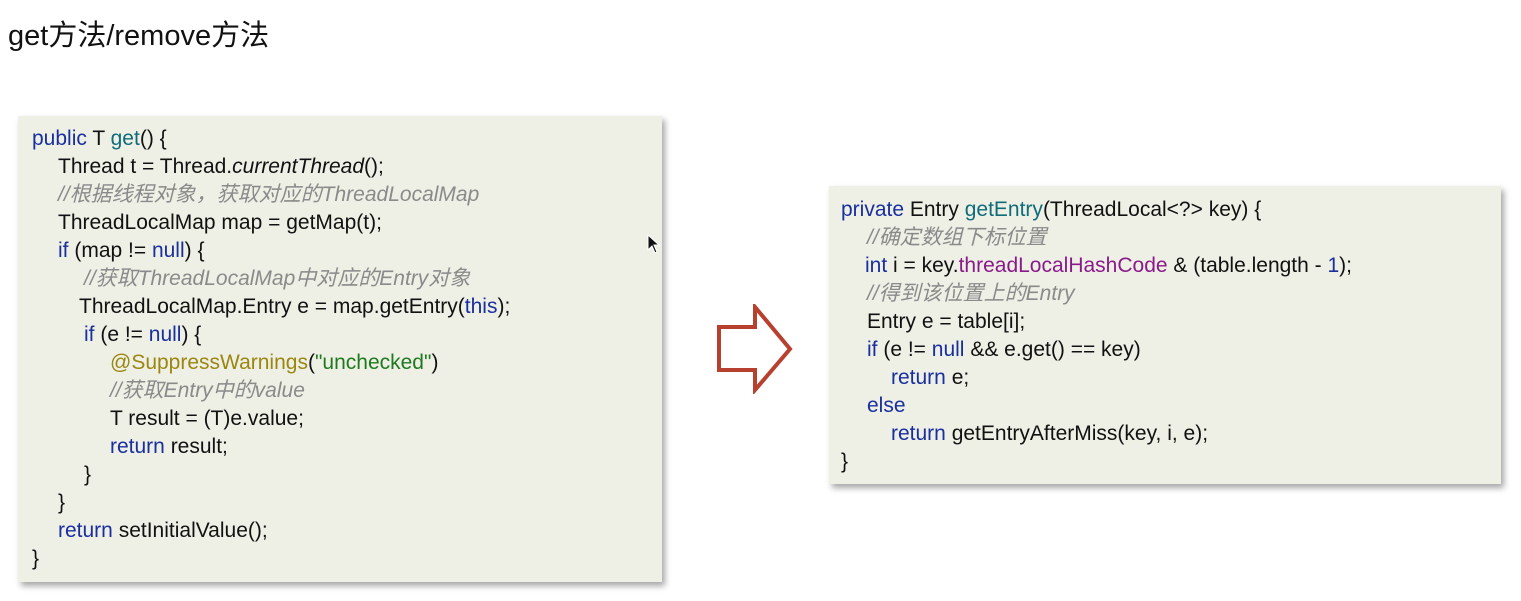 The width and height of the screenshot is (1521, 601). I want to click on code-token: (map !=, so click(110, 250).